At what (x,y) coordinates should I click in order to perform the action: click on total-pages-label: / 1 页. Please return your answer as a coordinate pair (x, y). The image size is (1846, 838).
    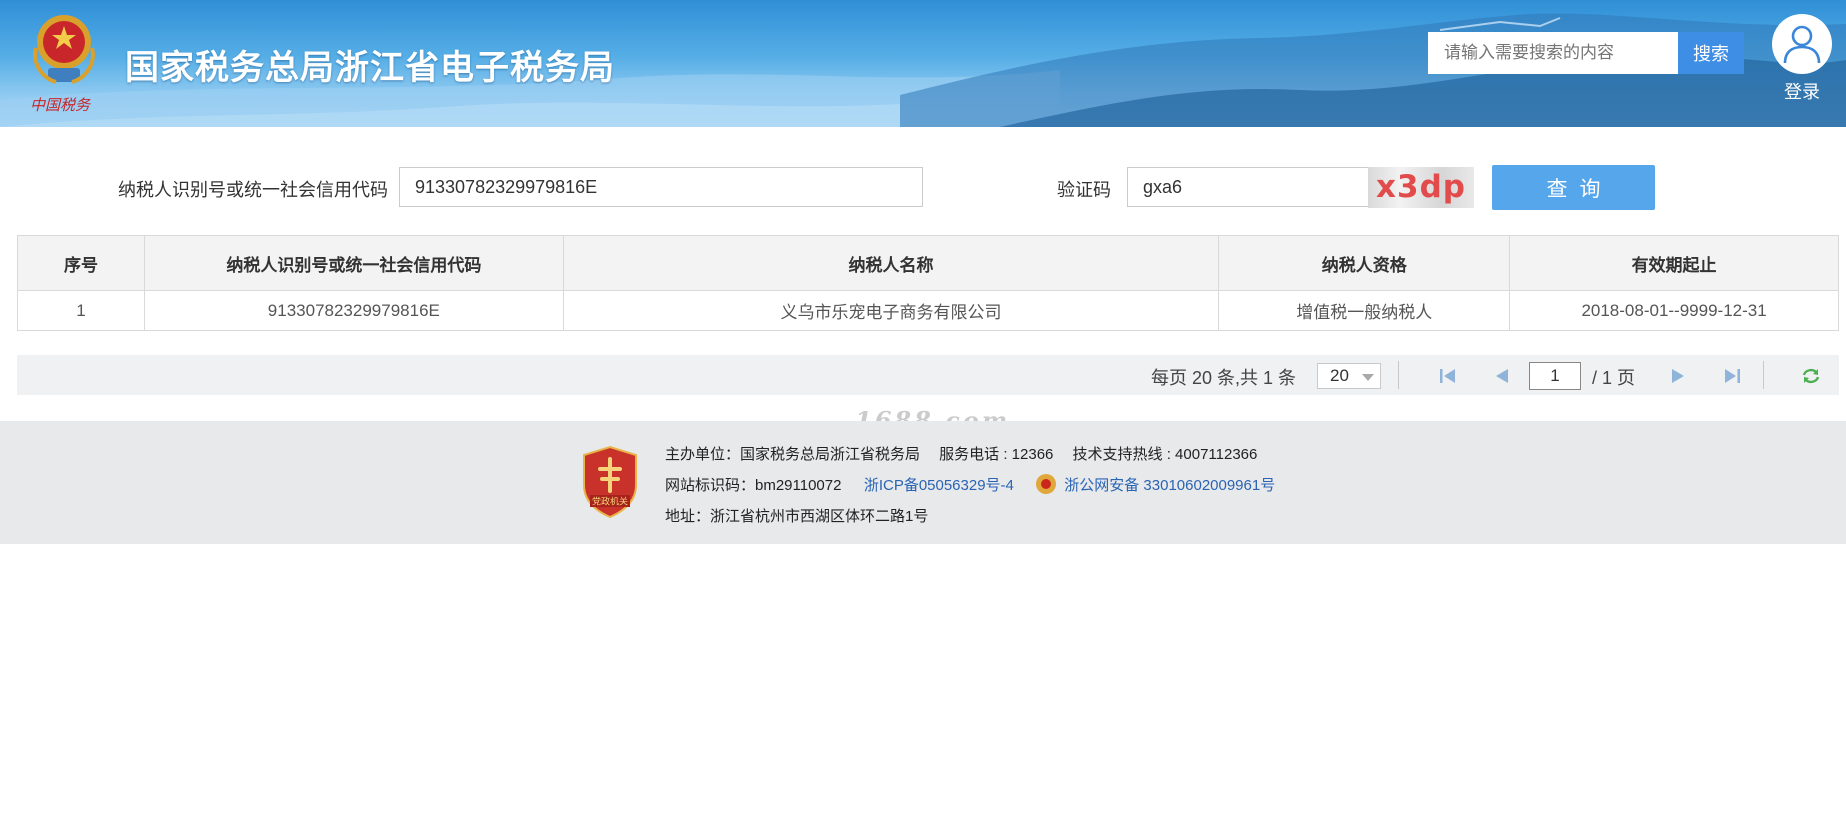
    Looking at the image, I should click on (1614, 378).